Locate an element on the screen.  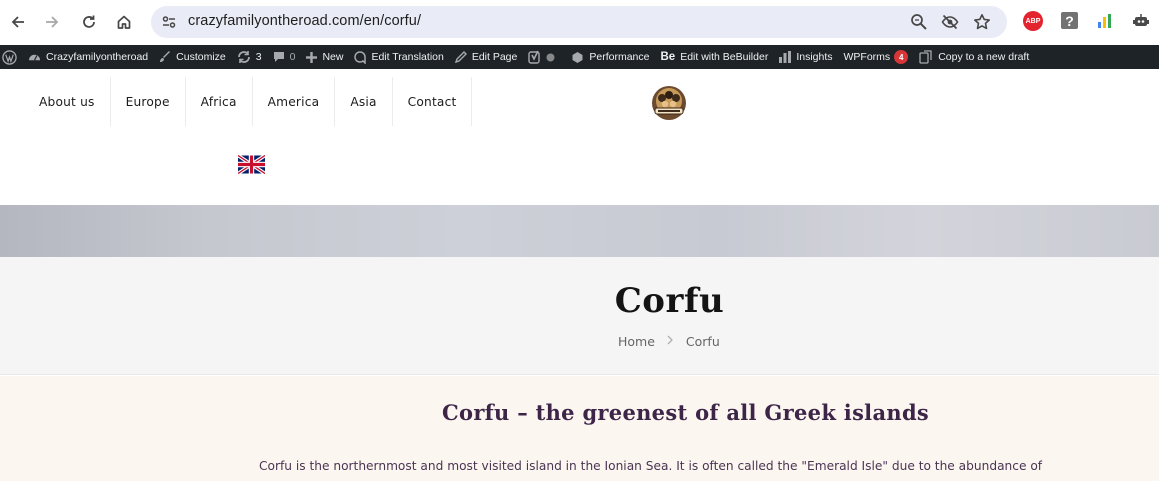
insights-link: Insights is located at coordinates (806, 57).